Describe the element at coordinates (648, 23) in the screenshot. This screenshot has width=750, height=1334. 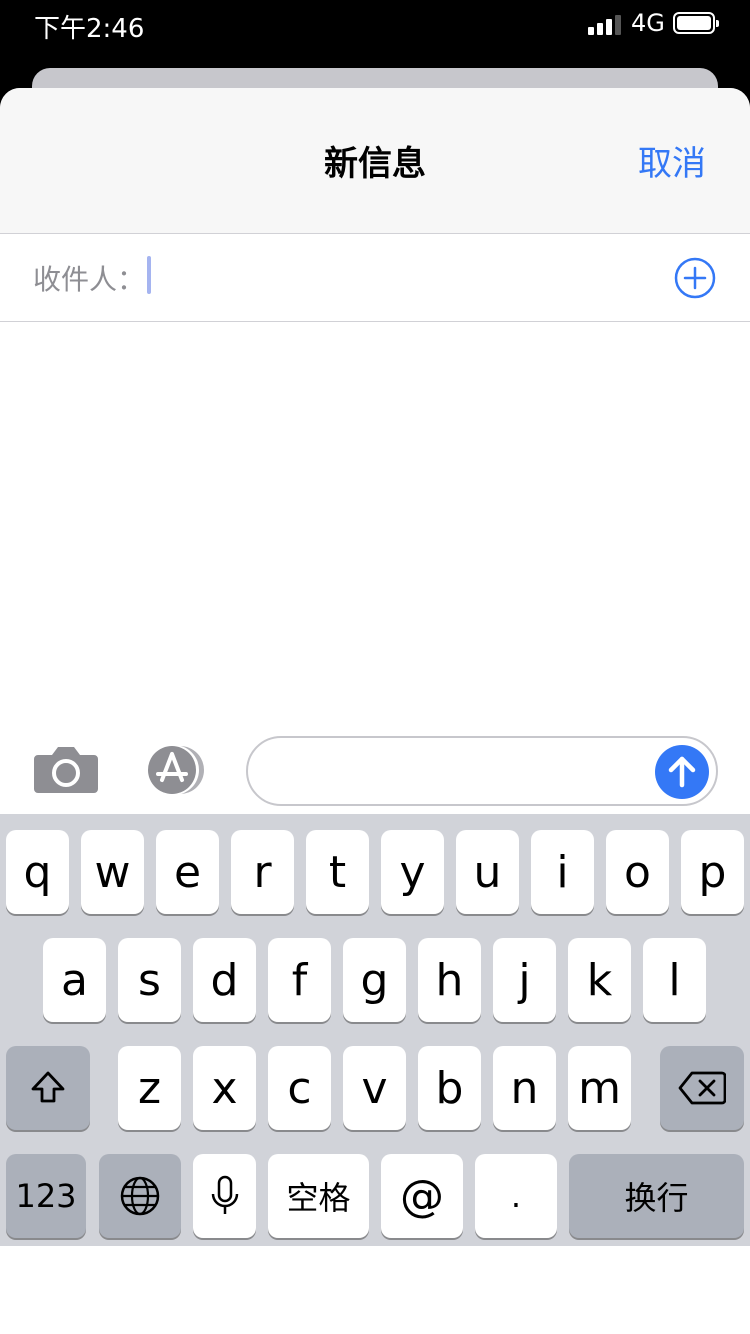
I see `network-type: 4G` at that location.